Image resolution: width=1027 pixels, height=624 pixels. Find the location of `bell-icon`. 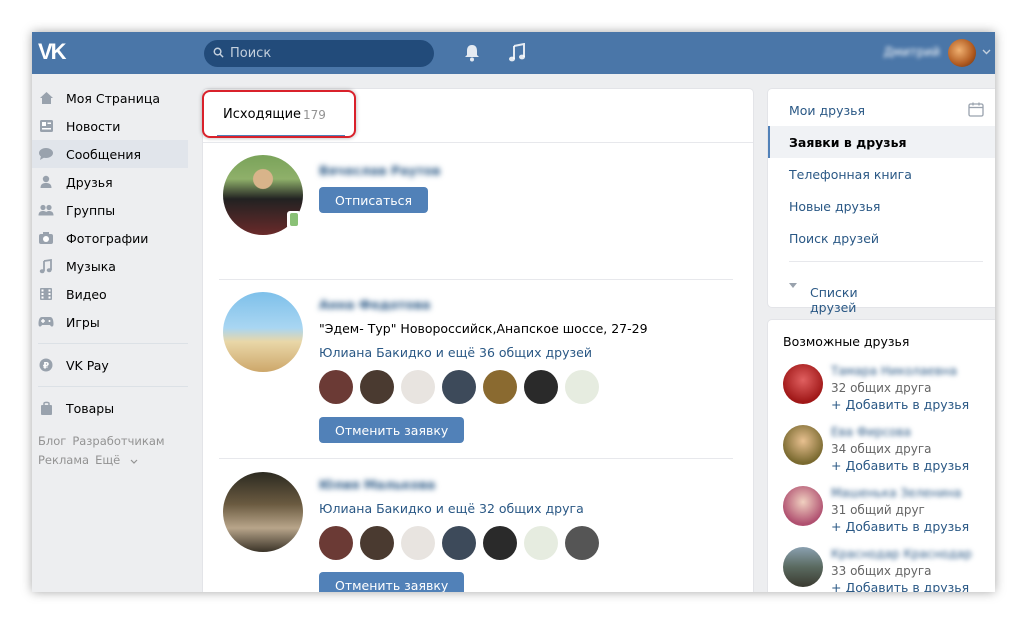

bell-icon is located at coordinates (472, 53).